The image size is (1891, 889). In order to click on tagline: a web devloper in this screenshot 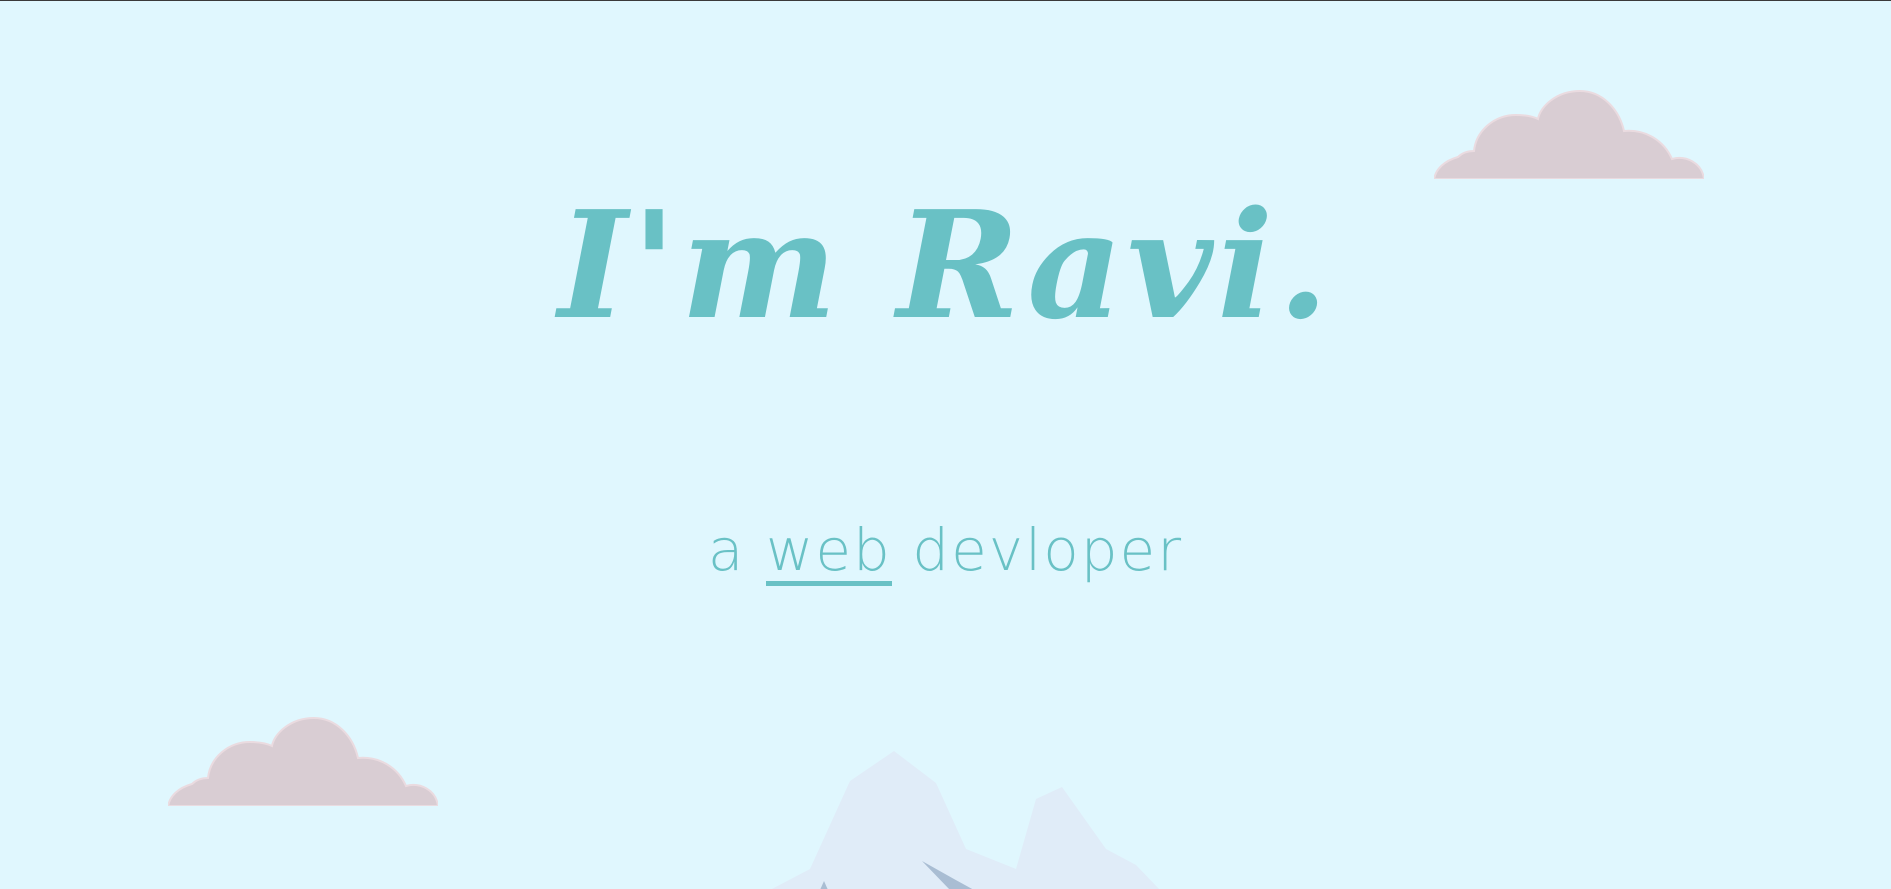, I will do `click(945, 551)`.